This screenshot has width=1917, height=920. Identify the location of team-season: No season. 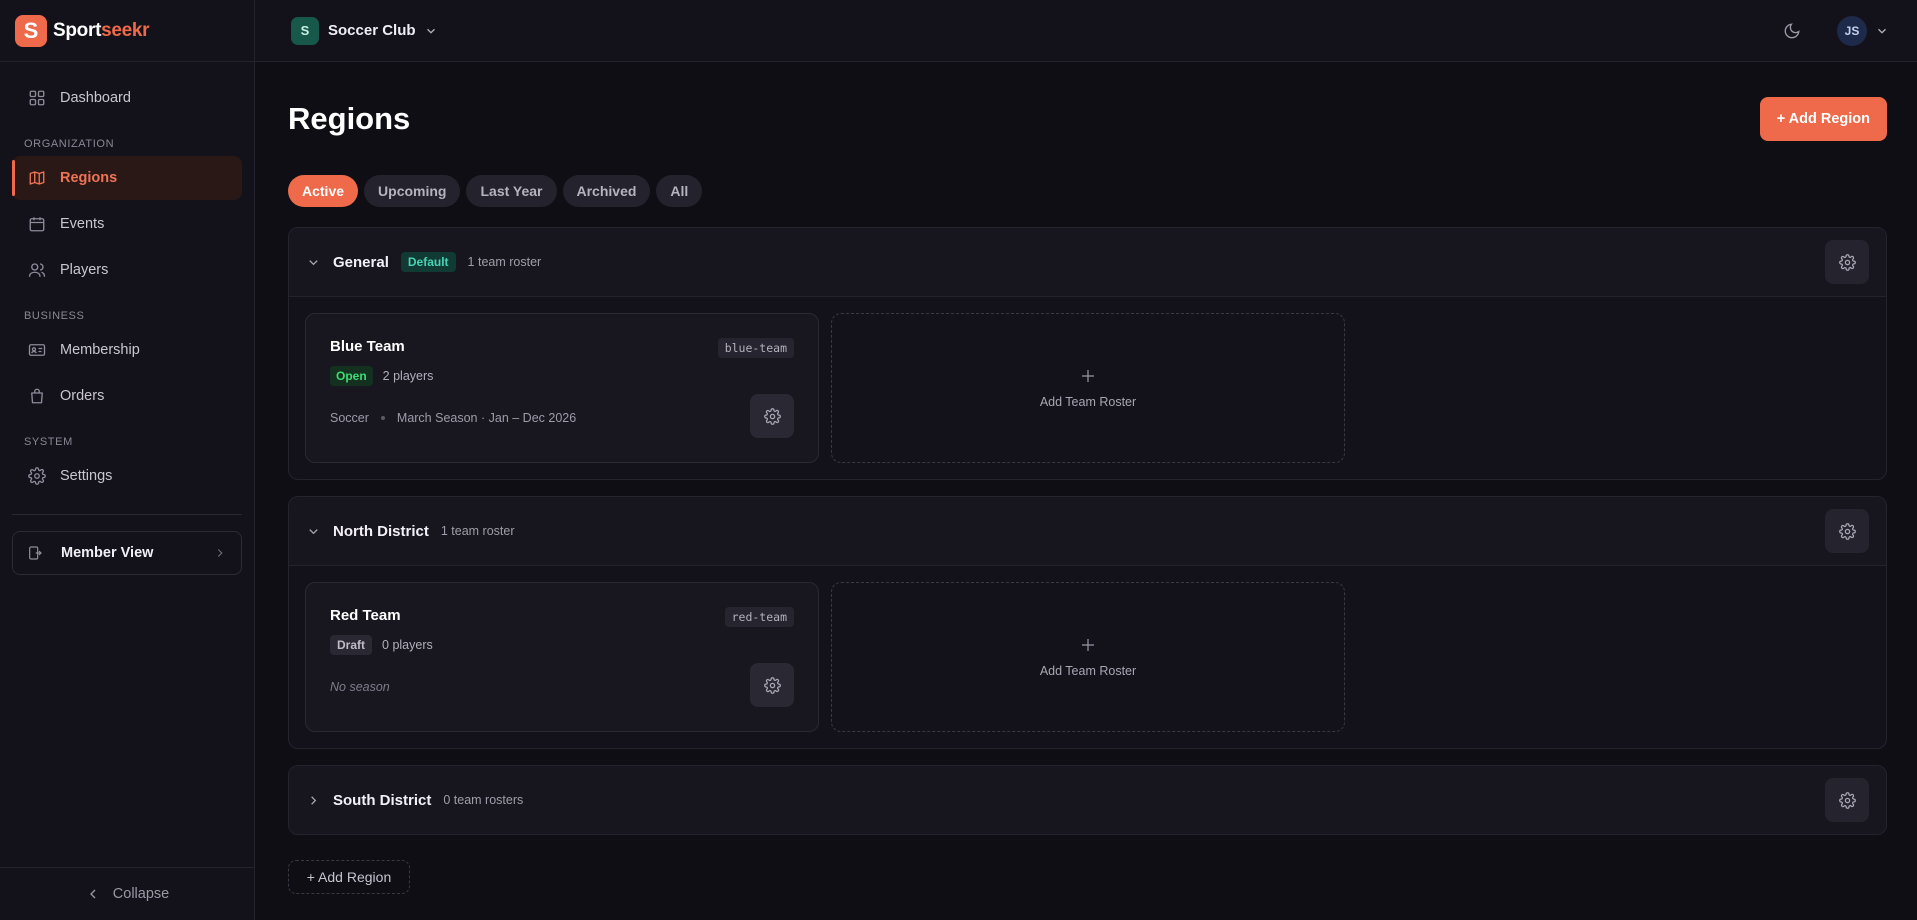
(562, 687).